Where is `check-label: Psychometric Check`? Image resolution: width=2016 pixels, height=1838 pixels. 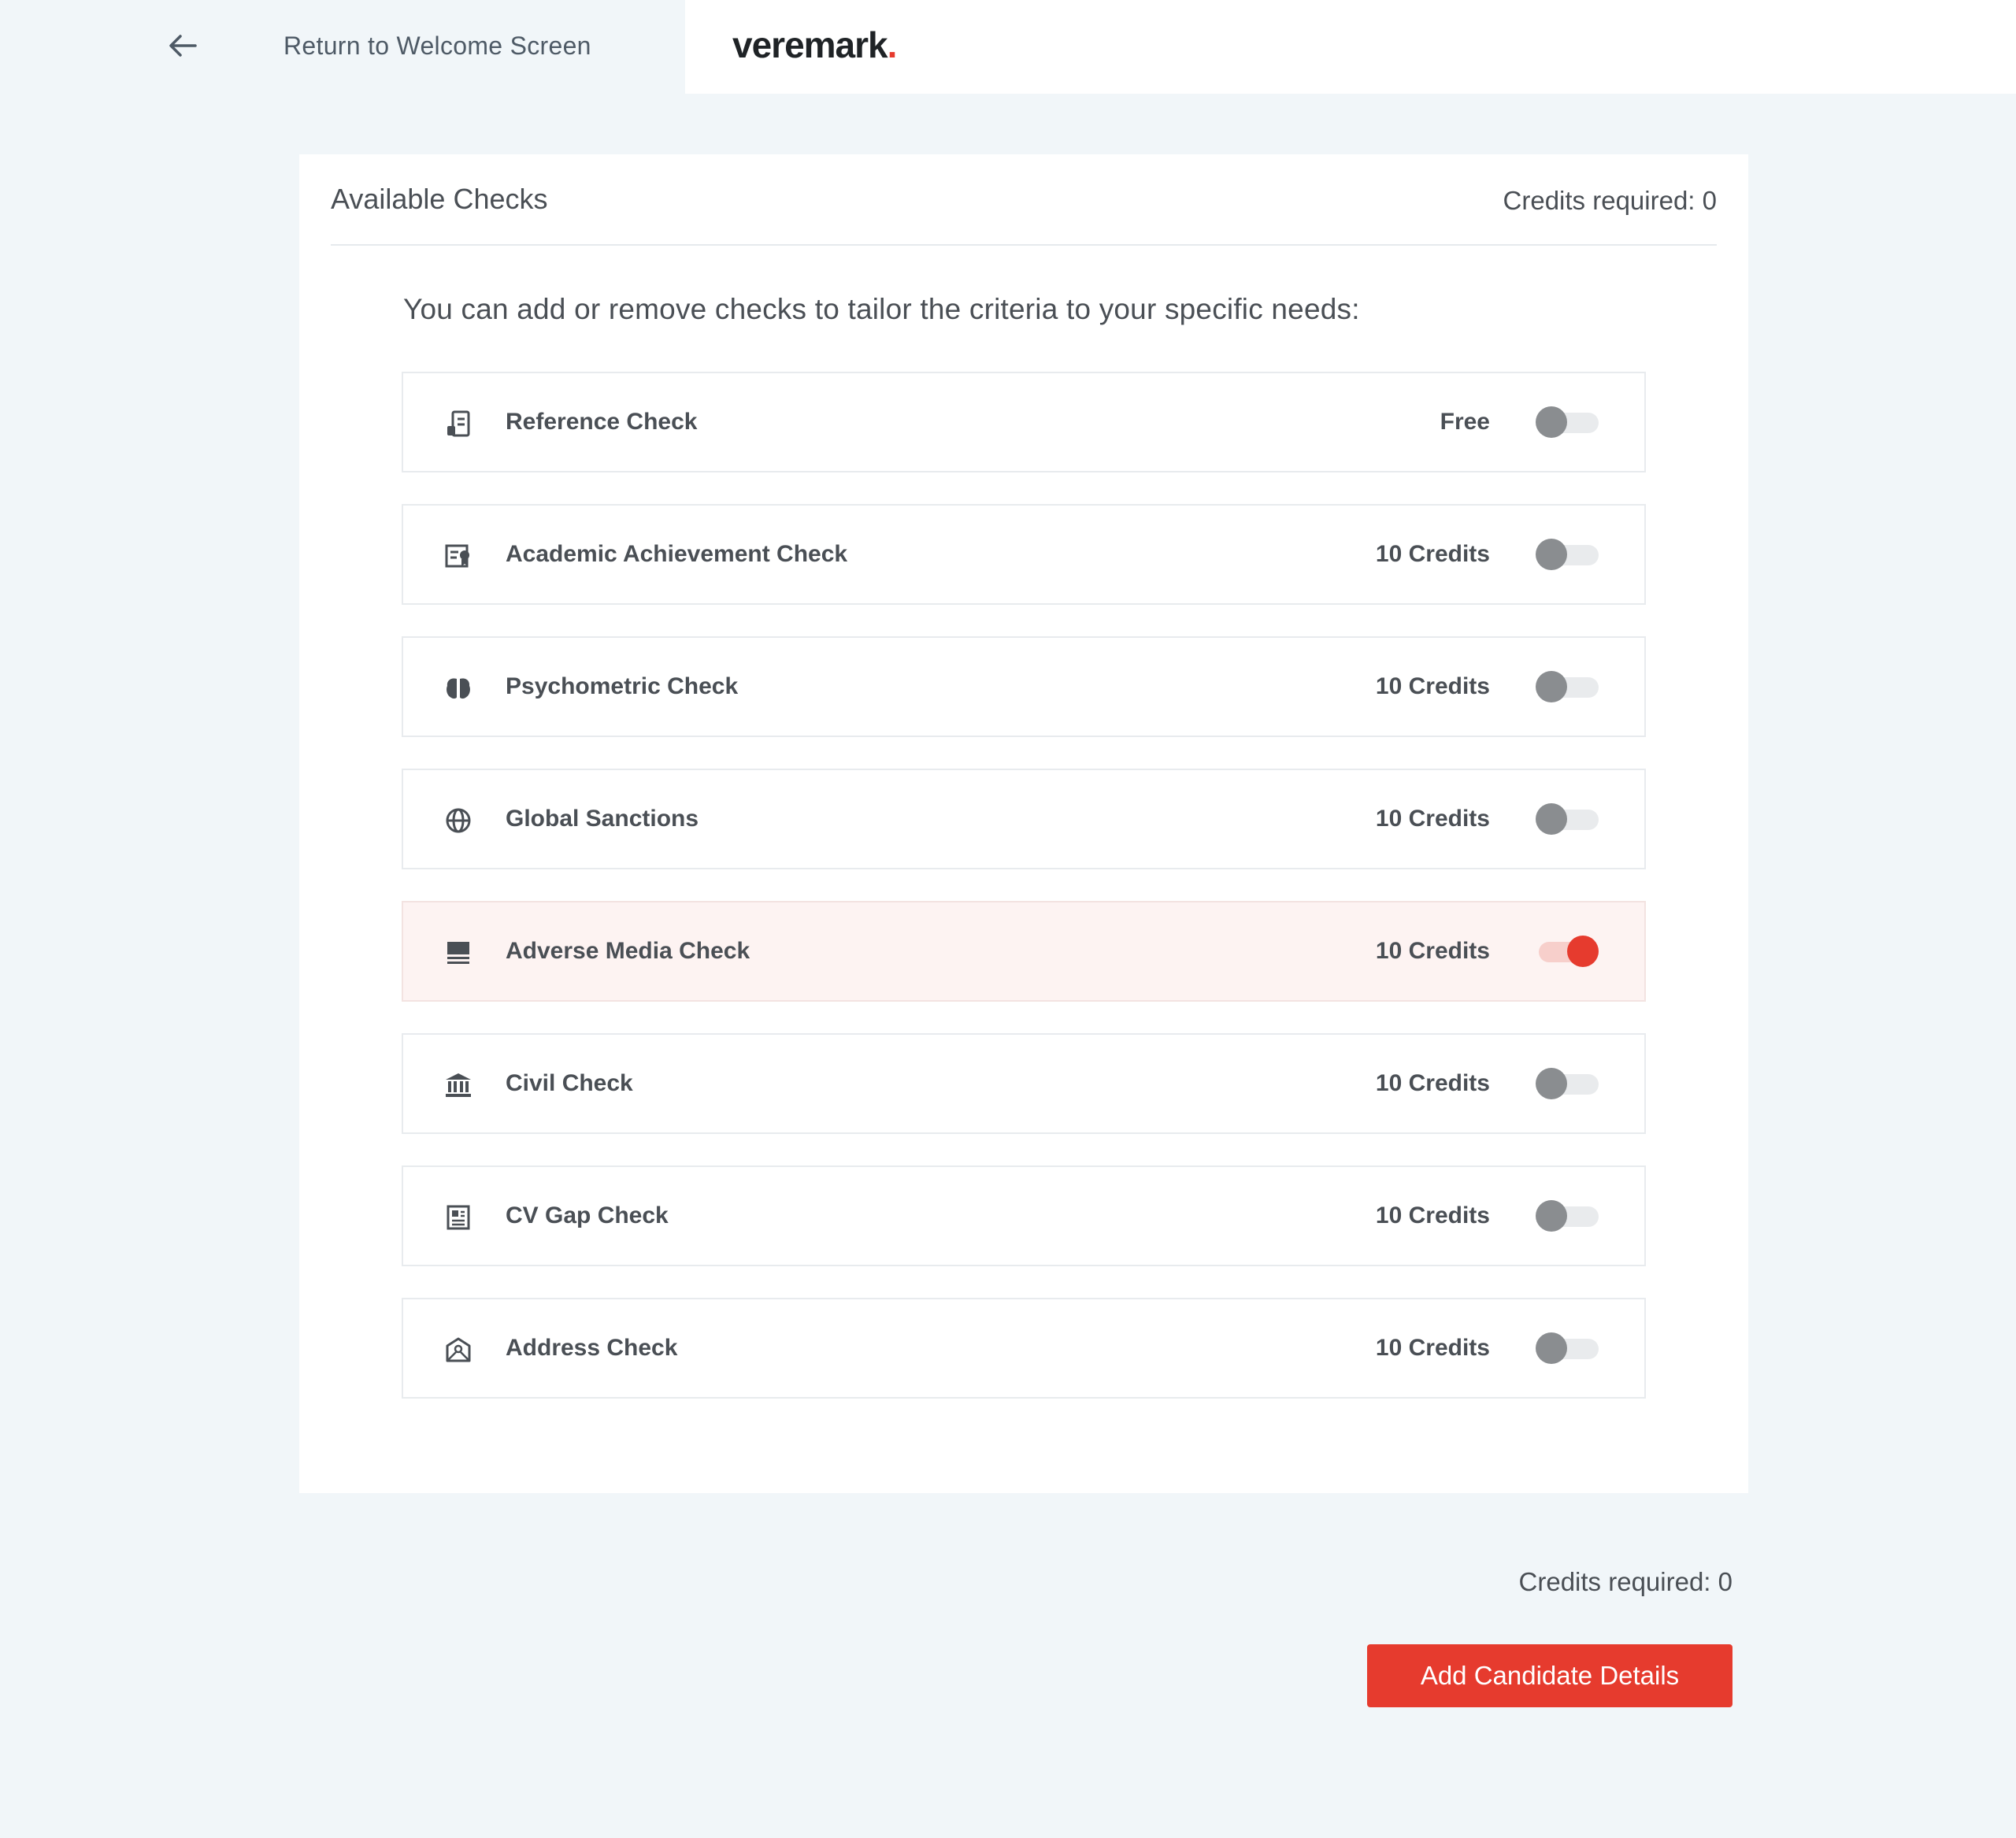
check-label: Psychometric Check is located at coordinates (622, 686).